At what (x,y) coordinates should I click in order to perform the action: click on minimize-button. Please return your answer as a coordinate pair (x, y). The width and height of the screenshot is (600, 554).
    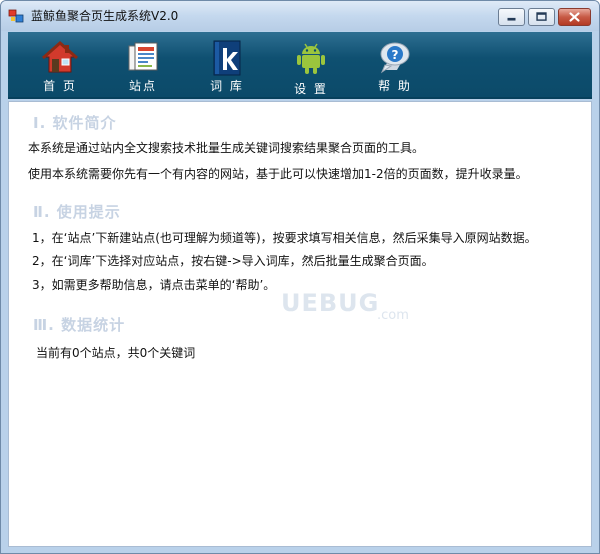
    Looking at the image, I should click on (511, 17).